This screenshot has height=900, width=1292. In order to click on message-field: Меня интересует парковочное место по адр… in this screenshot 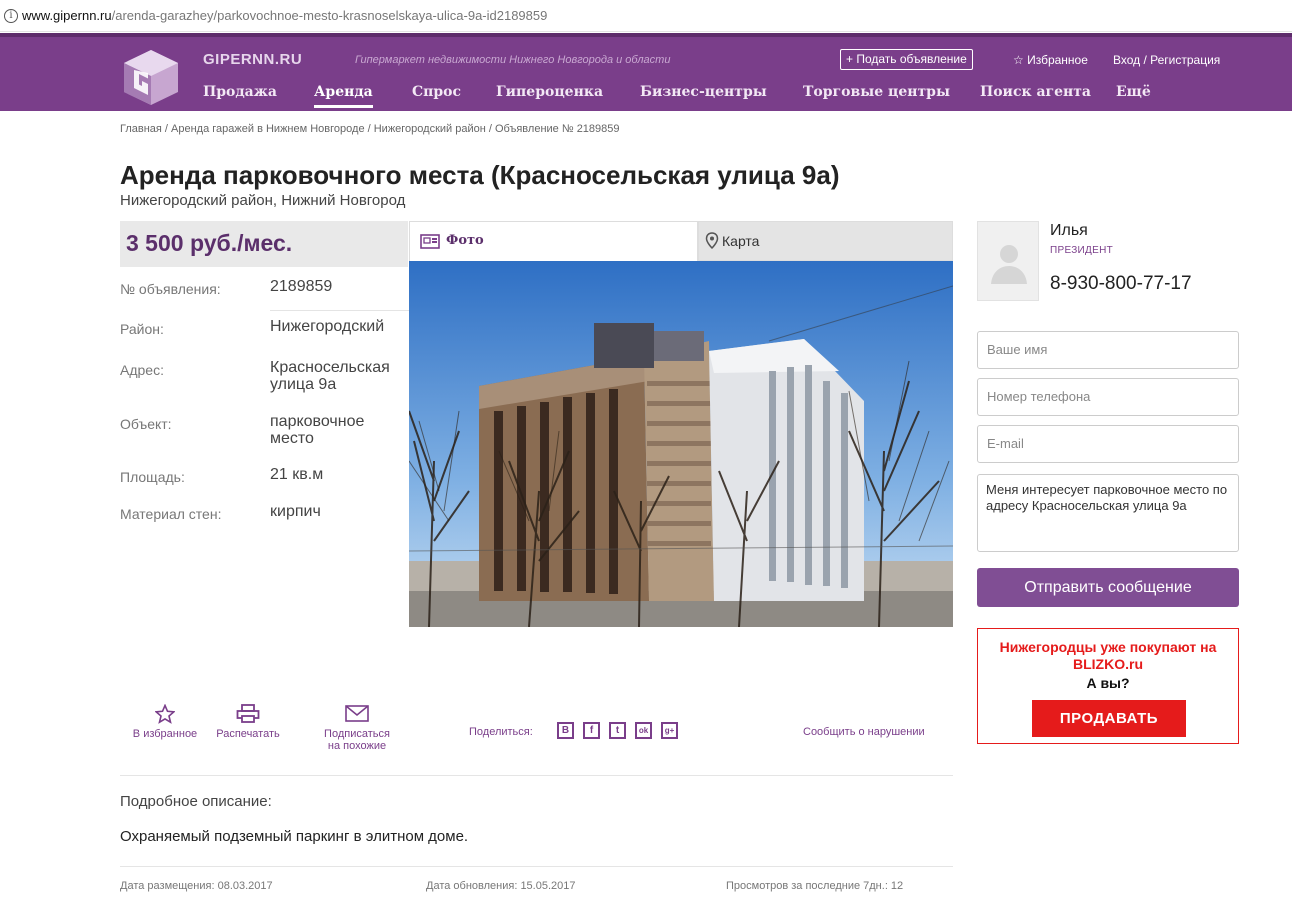, I will do `click(1108, 513)`.